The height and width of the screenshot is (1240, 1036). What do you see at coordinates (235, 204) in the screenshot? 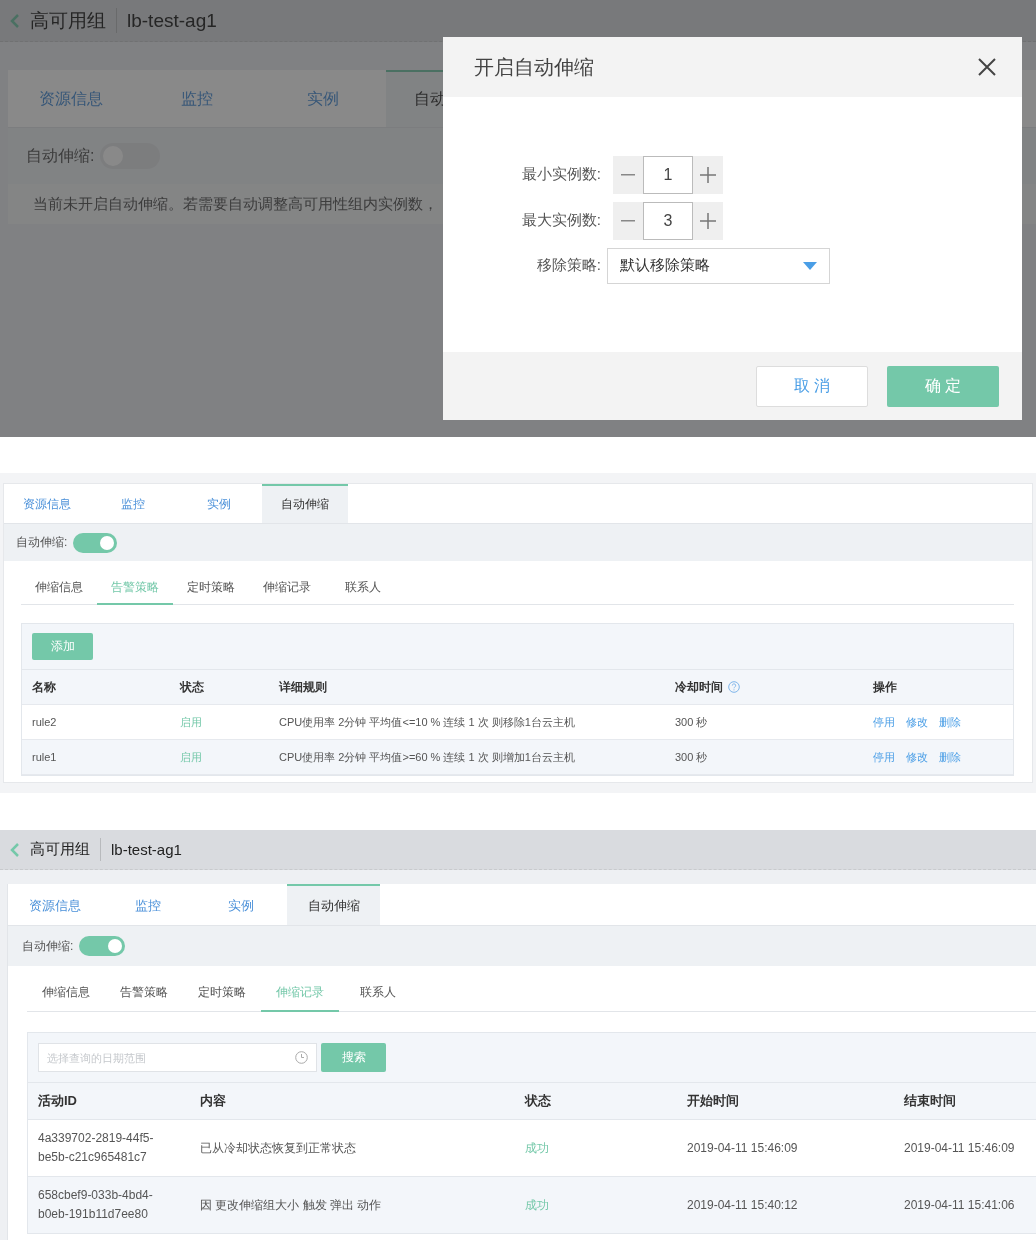
I see `notice-text: 当前未开启自动伸缩。若需要自动调整高可用性组内实例数，` at bounding box center [235, 204].